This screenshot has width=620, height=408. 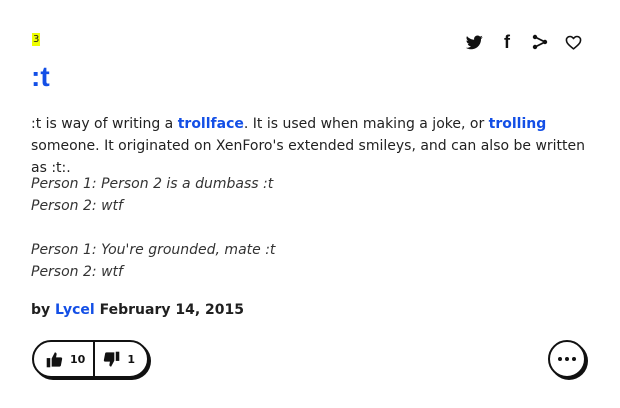 What do you see at coordinates (112, 359) in the screenshot?
I see `thumbs-down-icon` at bounding box center [112, 359].